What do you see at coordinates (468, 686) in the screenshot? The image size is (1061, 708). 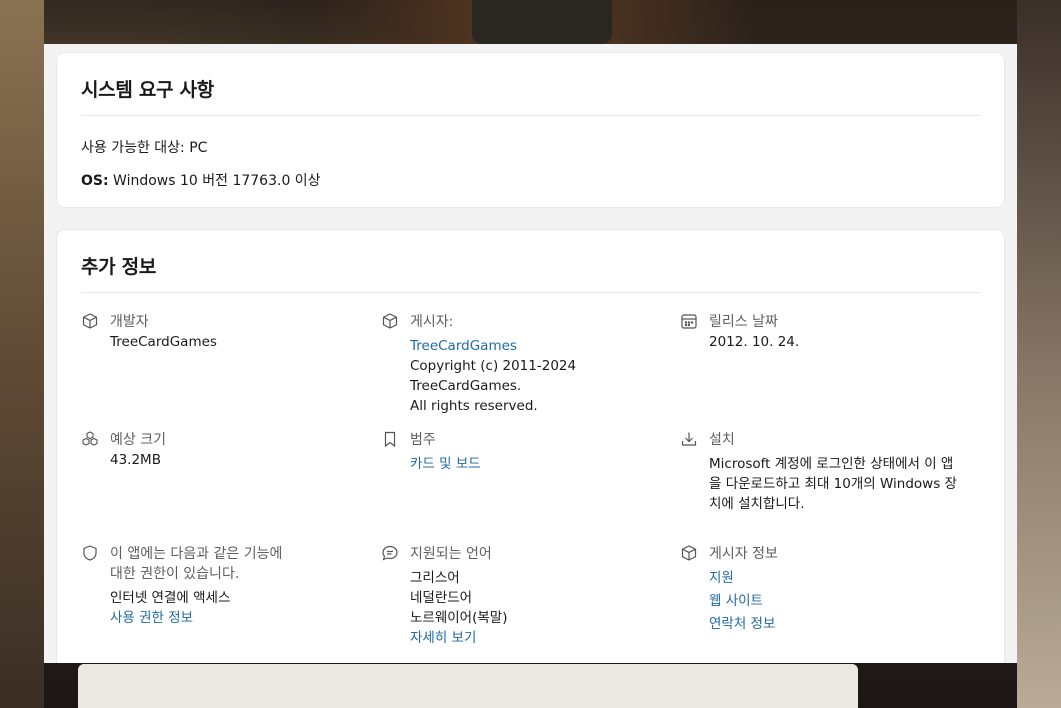 I see `background-playing-card` at bounding box center [468, 686].